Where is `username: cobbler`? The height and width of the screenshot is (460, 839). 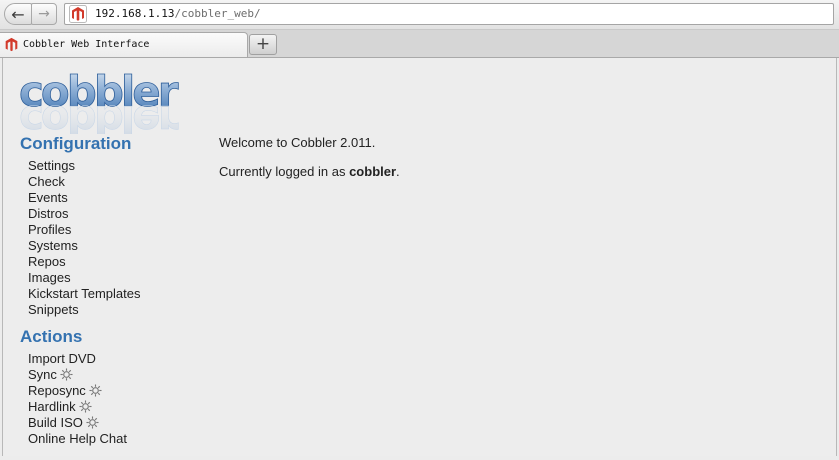
username: cobbler is located at coordinates (373, 171).